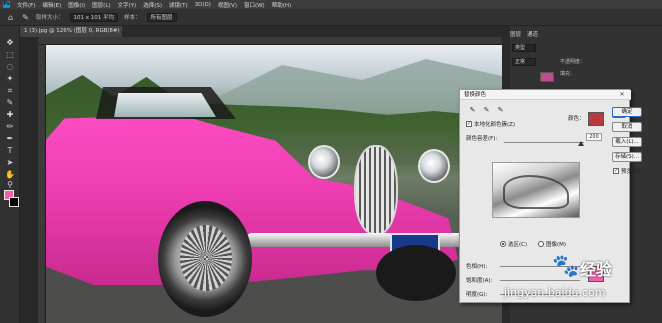  What do you see at coordinates (206, 258) in the screenshot?
I see `car-wire-rim` at bounding box center [206, 258].